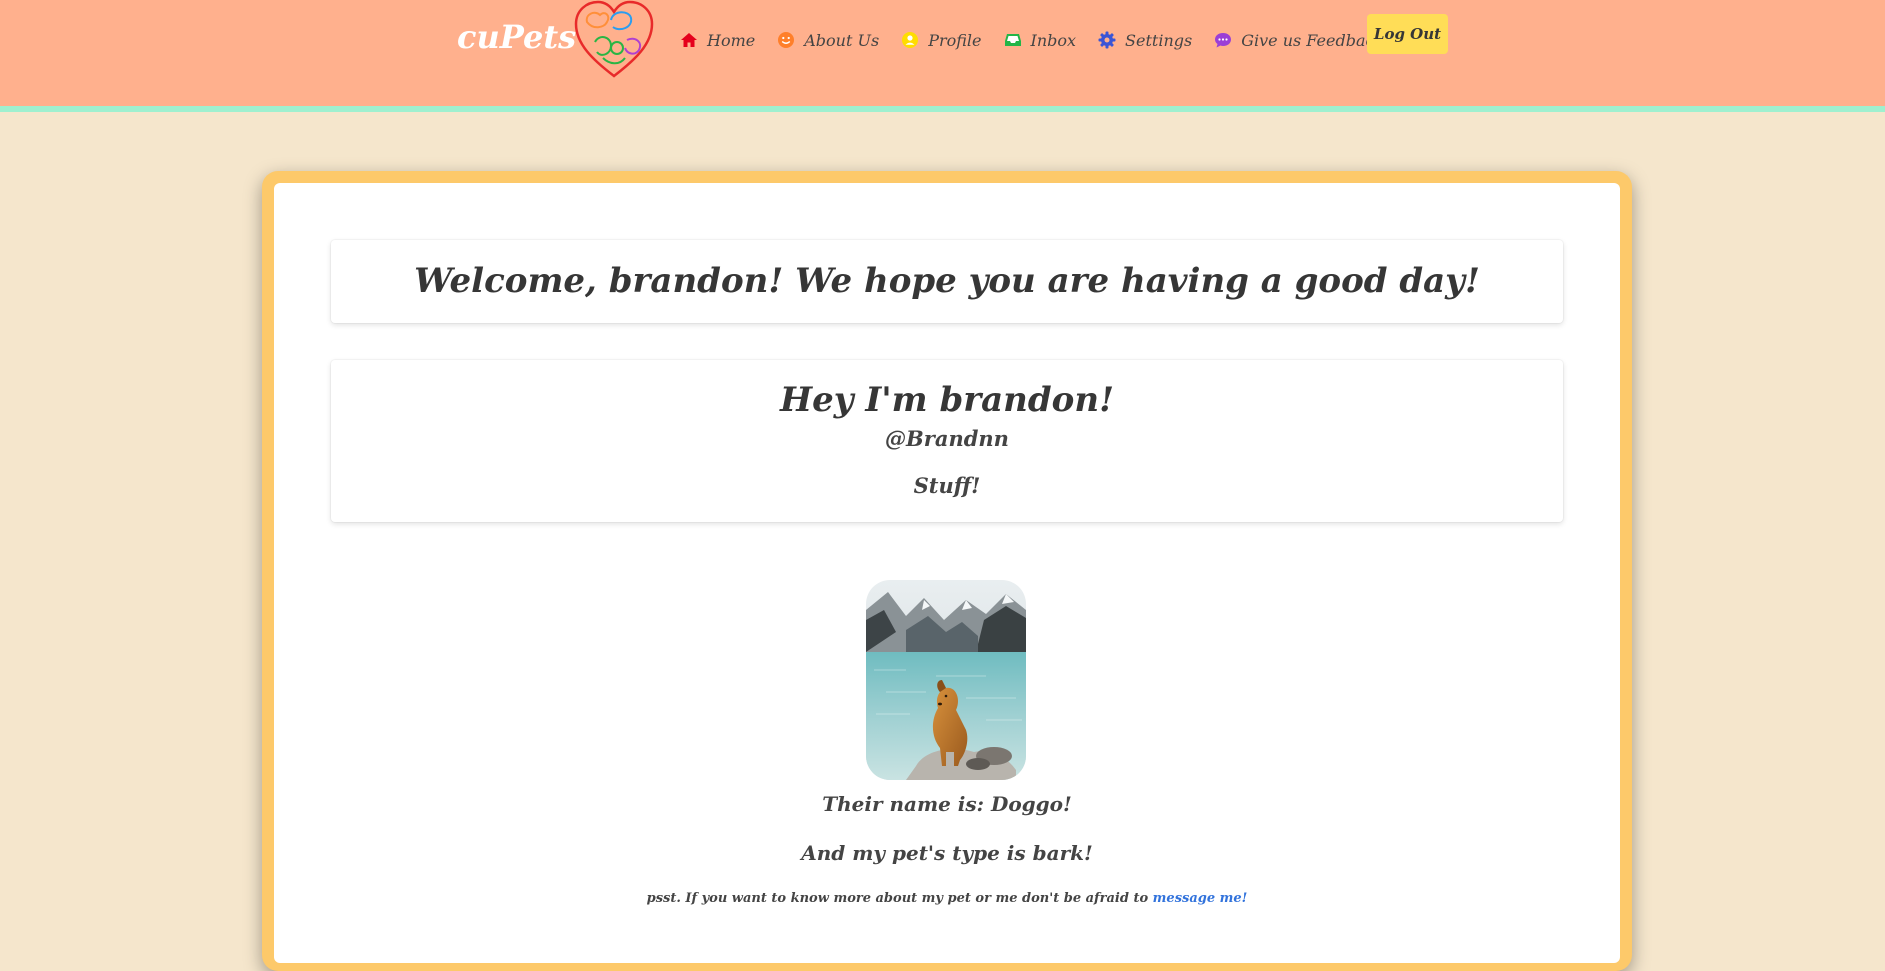 The height and width of the screenshot is (971, 1885). What do you see at coordinates (947, 485) in the screenshot?
I see `profile-bio: Stuff!` at bounding box center [947, 485].